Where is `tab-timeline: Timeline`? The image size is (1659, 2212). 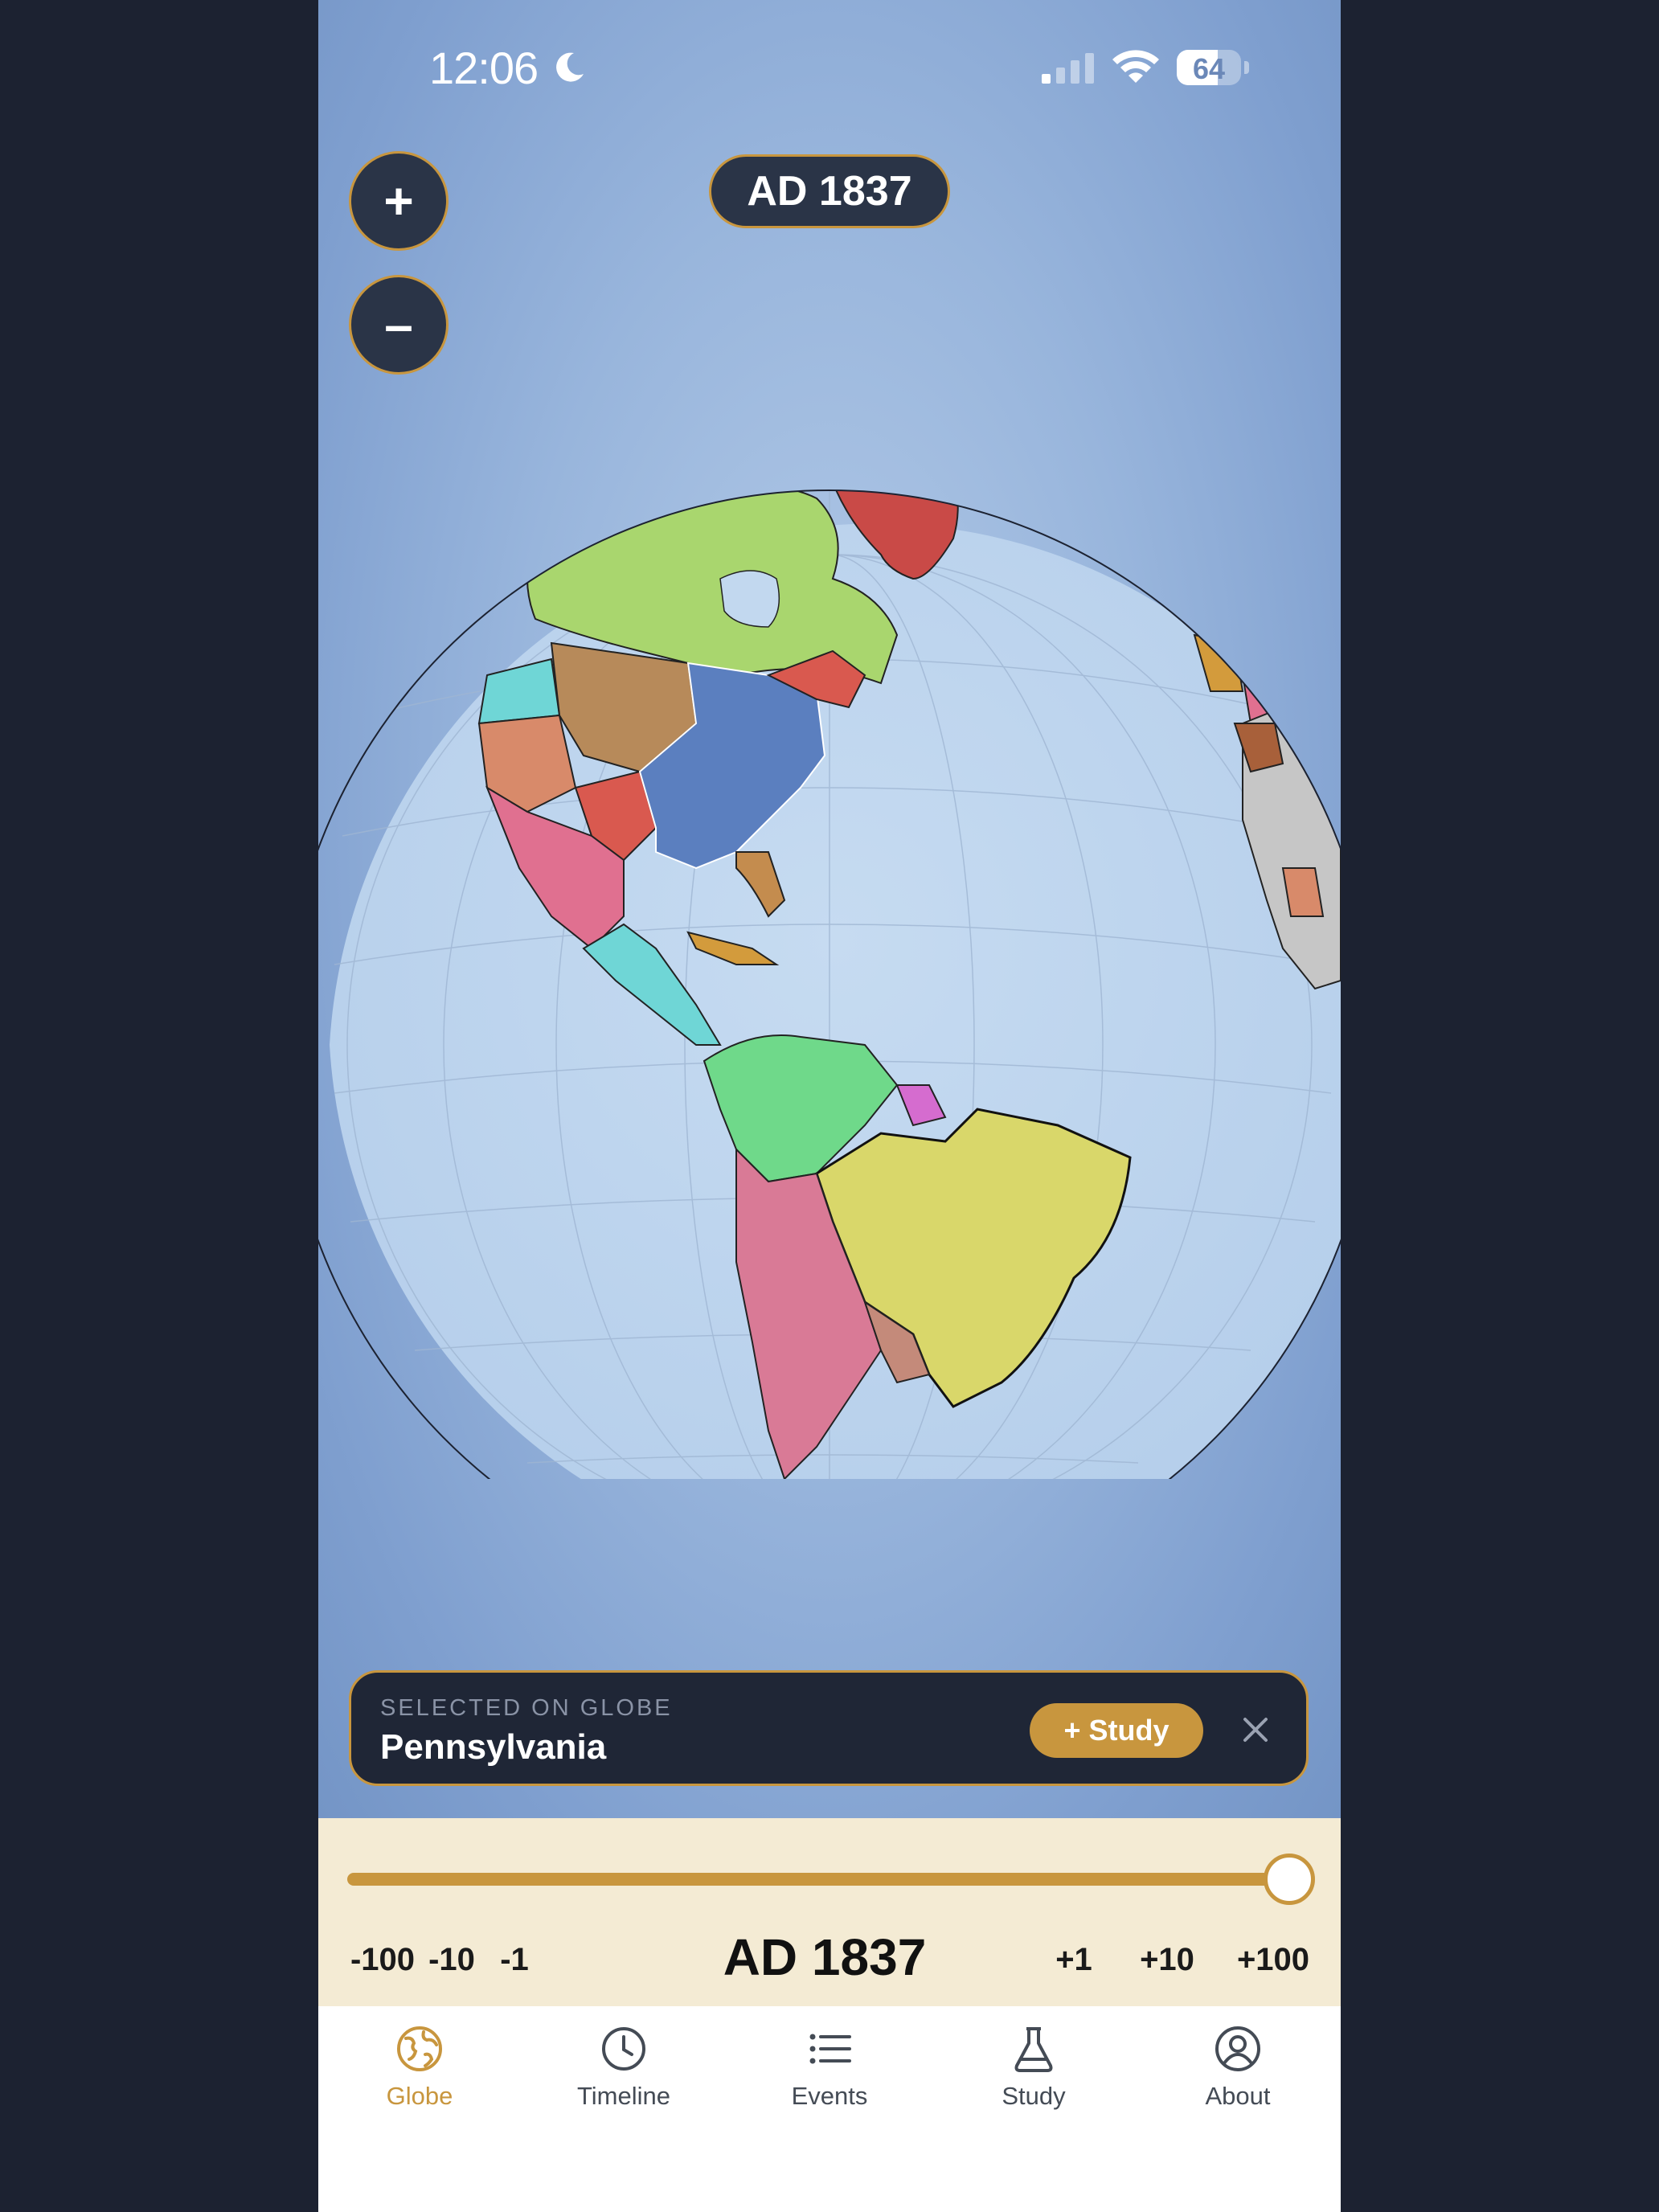 tab-timeline: Timeline is located at coordinates (623, 2067).